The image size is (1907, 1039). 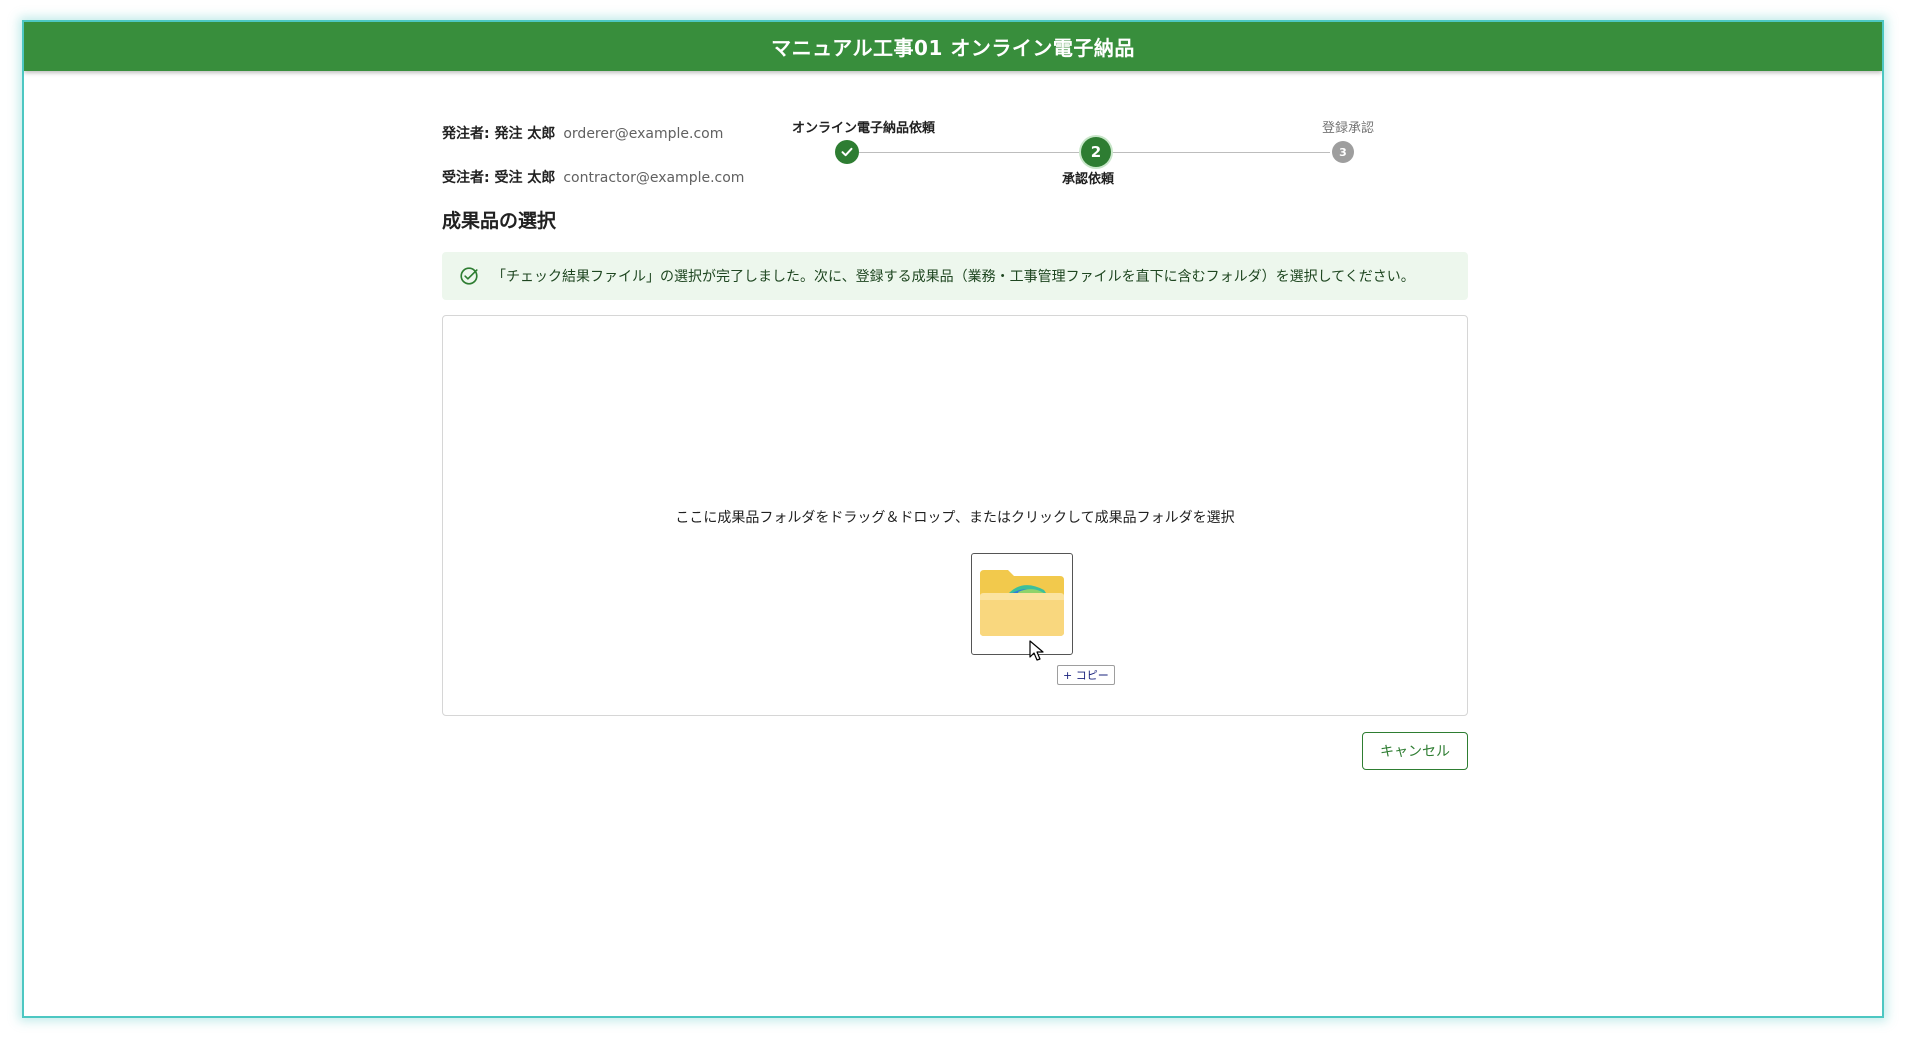 I want to click on contractor-info: 受注者: 受注 太郎 contractor@example.com, so click(x=593, y=177).